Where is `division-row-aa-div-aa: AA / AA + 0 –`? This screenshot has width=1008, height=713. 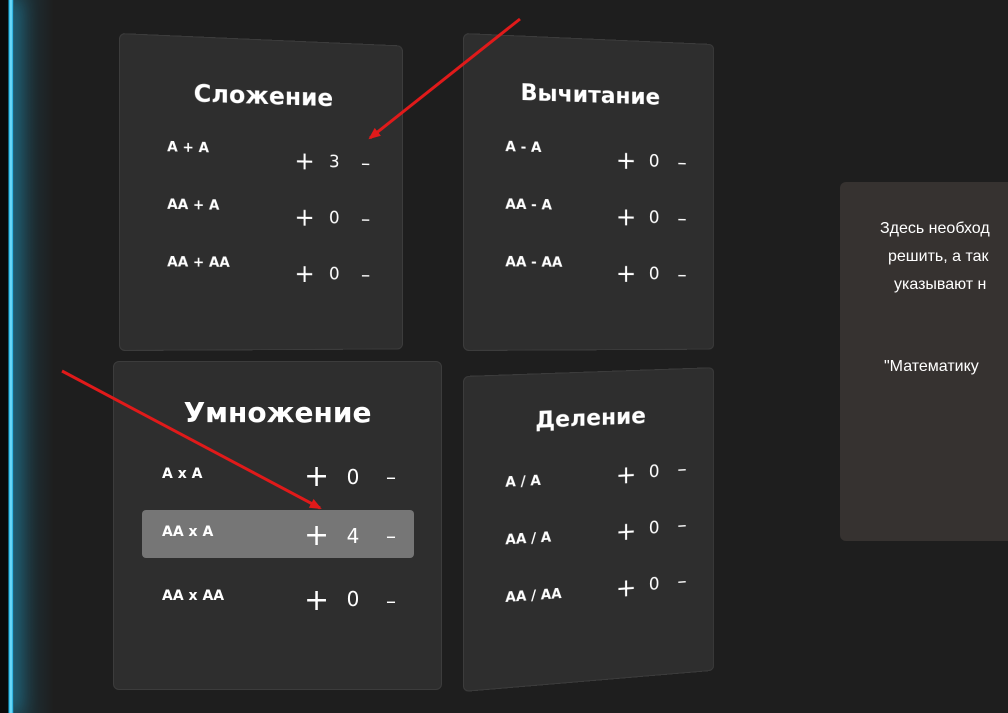 division-row-aa-div-aa: AA / AA + 0 – is located at coordinates (588, 596).